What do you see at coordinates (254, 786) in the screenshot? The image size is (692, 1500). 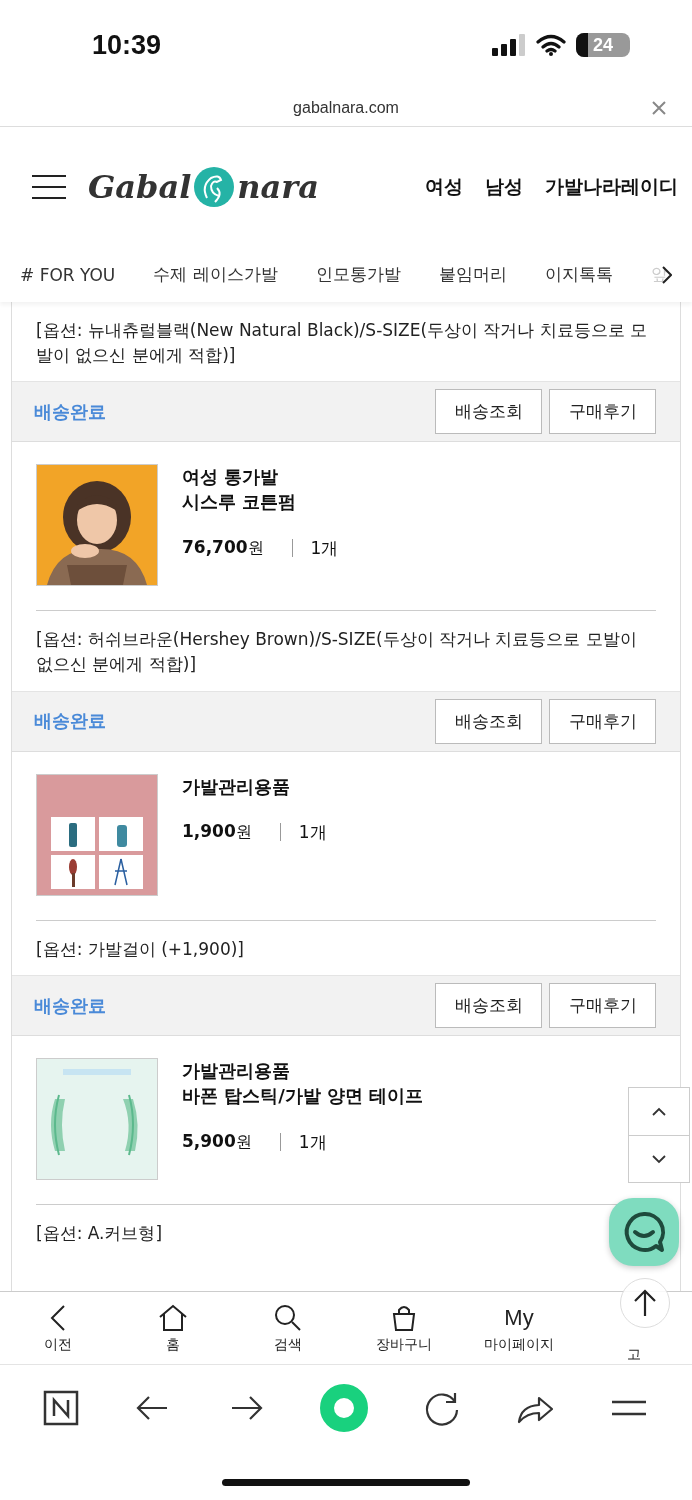 I see `product-name: 가발관리용품` at bounding box center [254, 786].